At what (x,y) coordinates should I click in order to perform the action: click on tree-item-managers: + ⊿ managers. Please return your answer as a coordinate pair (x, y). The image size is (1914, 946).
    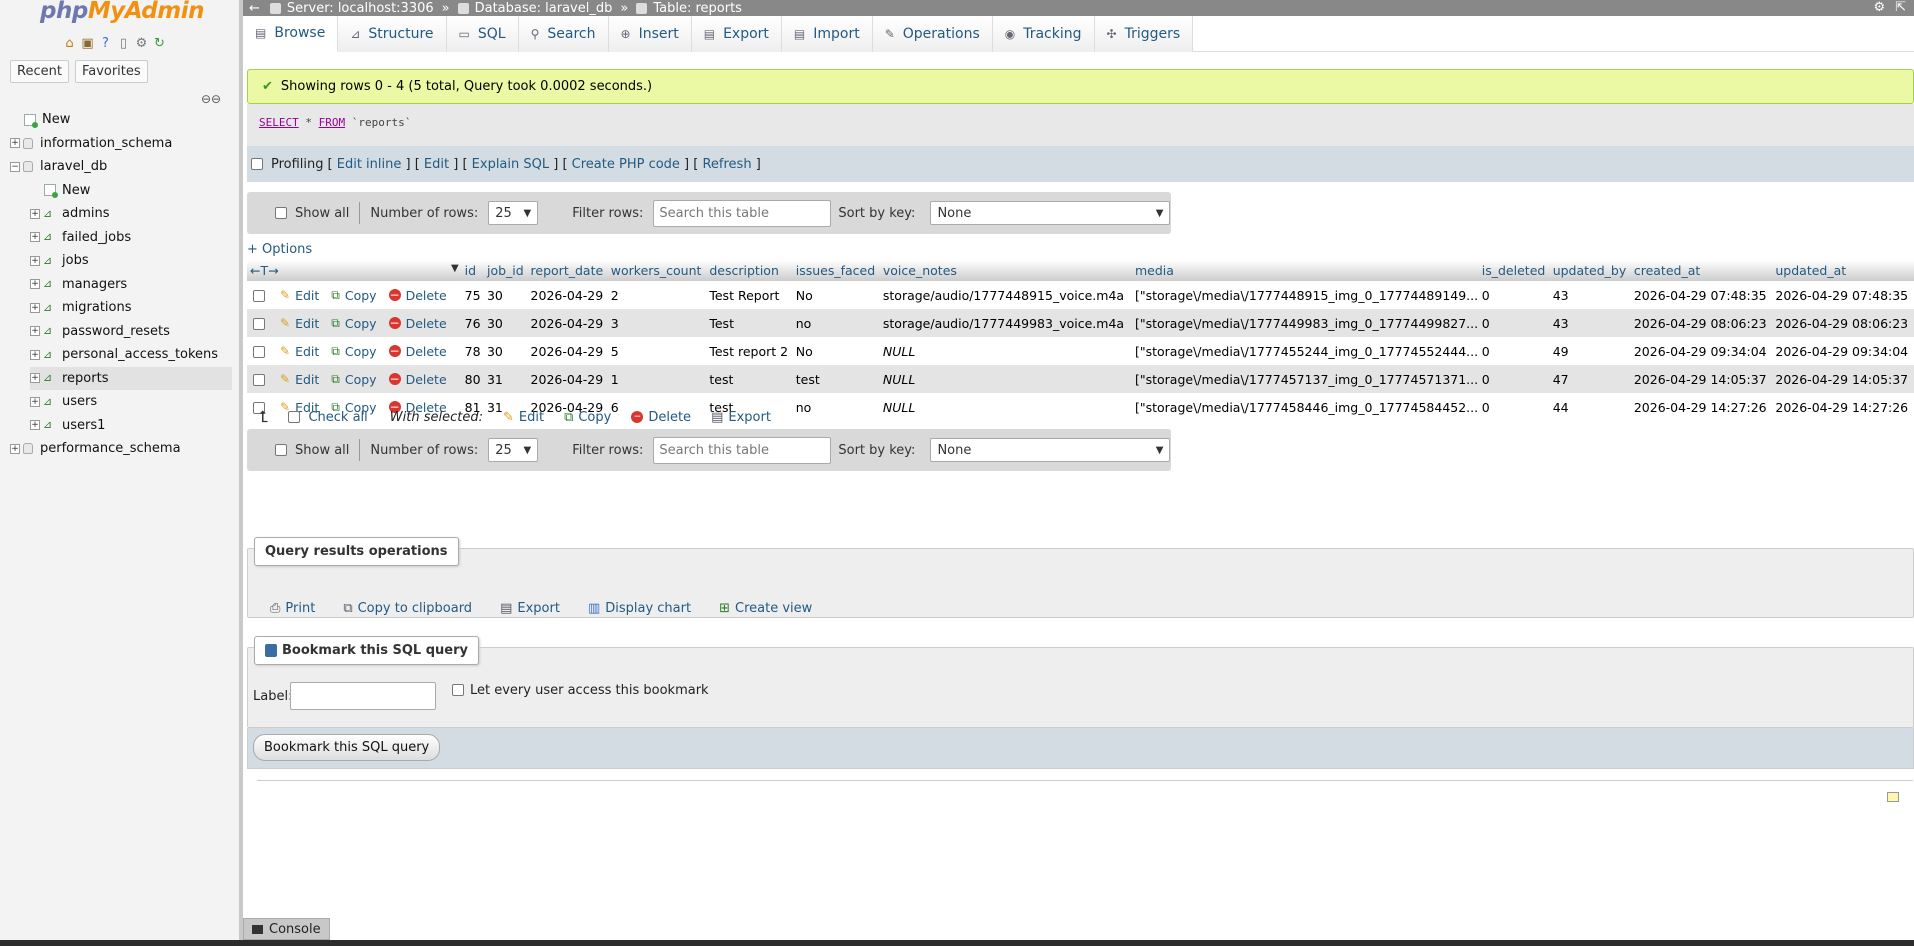
    Looking at the image, I should click on (131, 284).